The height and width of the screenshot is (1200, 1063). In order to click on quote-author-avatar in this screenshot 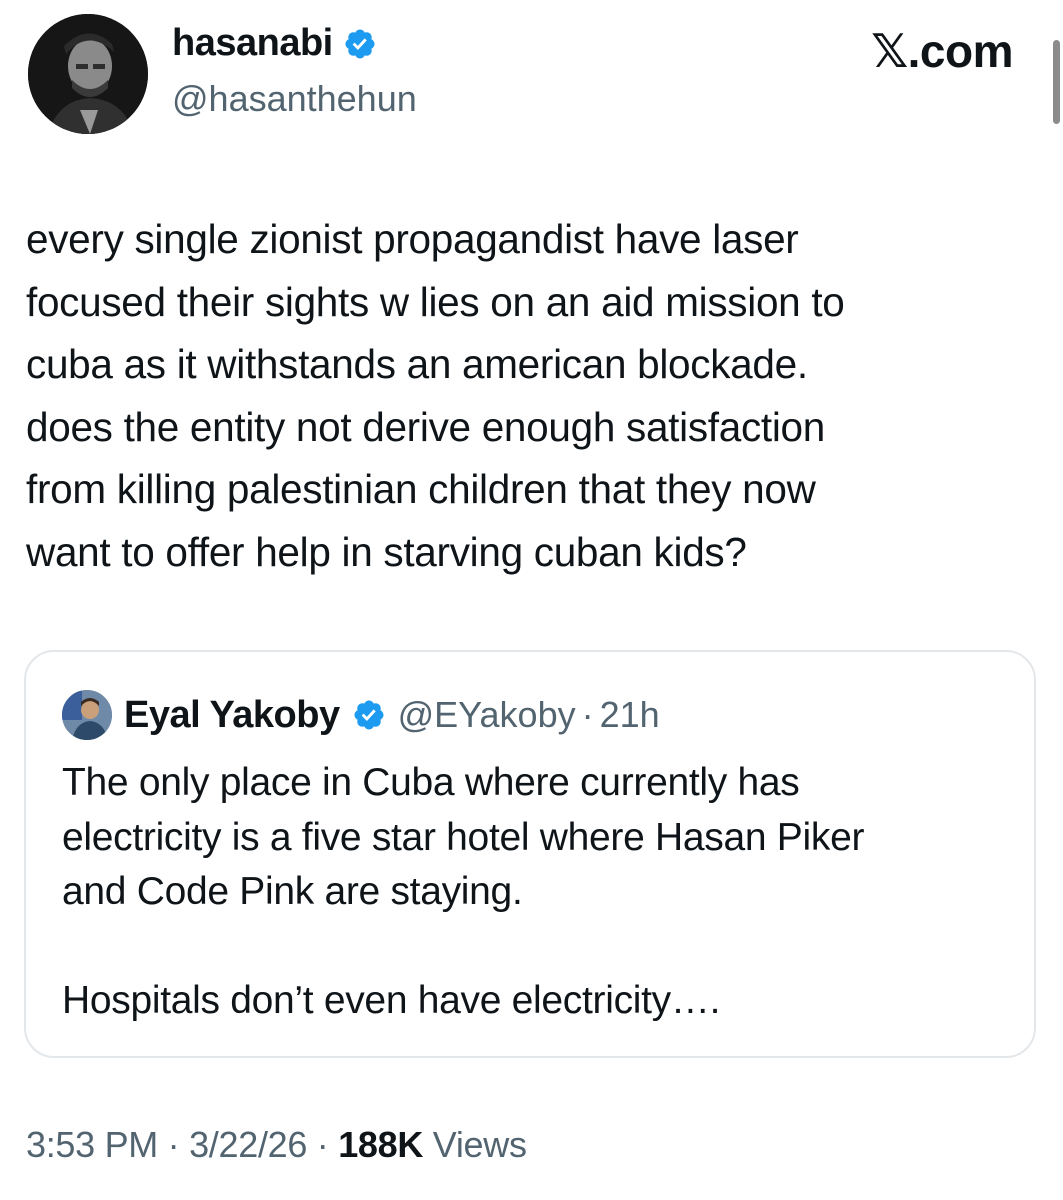, I will do `click(87, 715)`.